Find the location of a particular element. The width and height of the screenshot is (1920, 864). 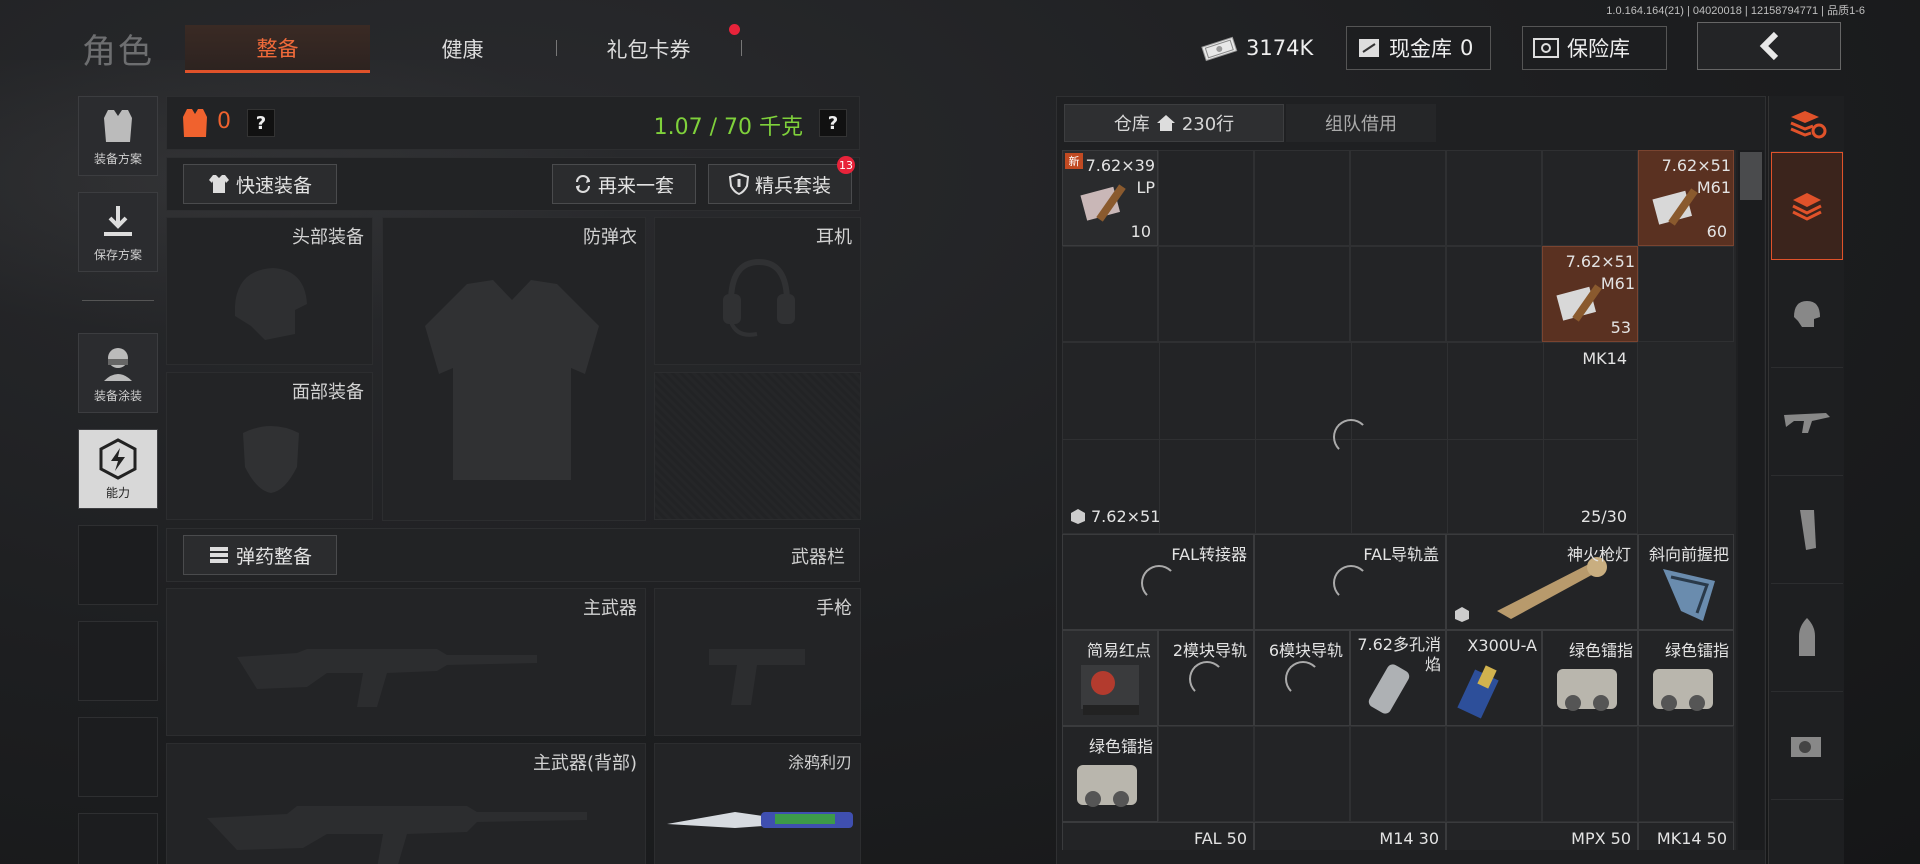

button-label: 快速装备 is located at coordinates (273, 185).